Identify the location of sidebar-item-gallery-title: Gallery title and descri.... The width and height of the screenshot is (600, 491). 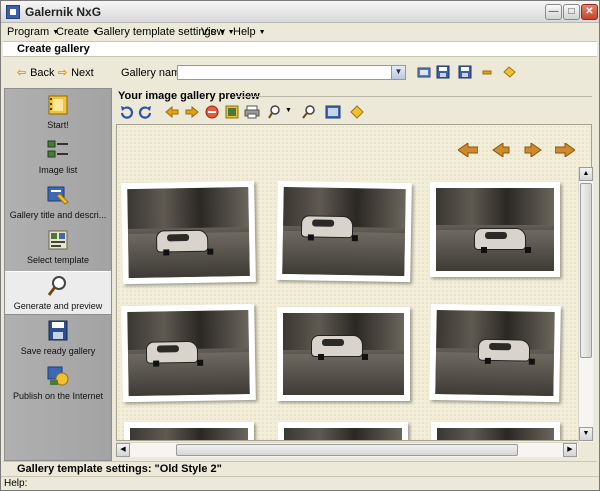
(58, 203).